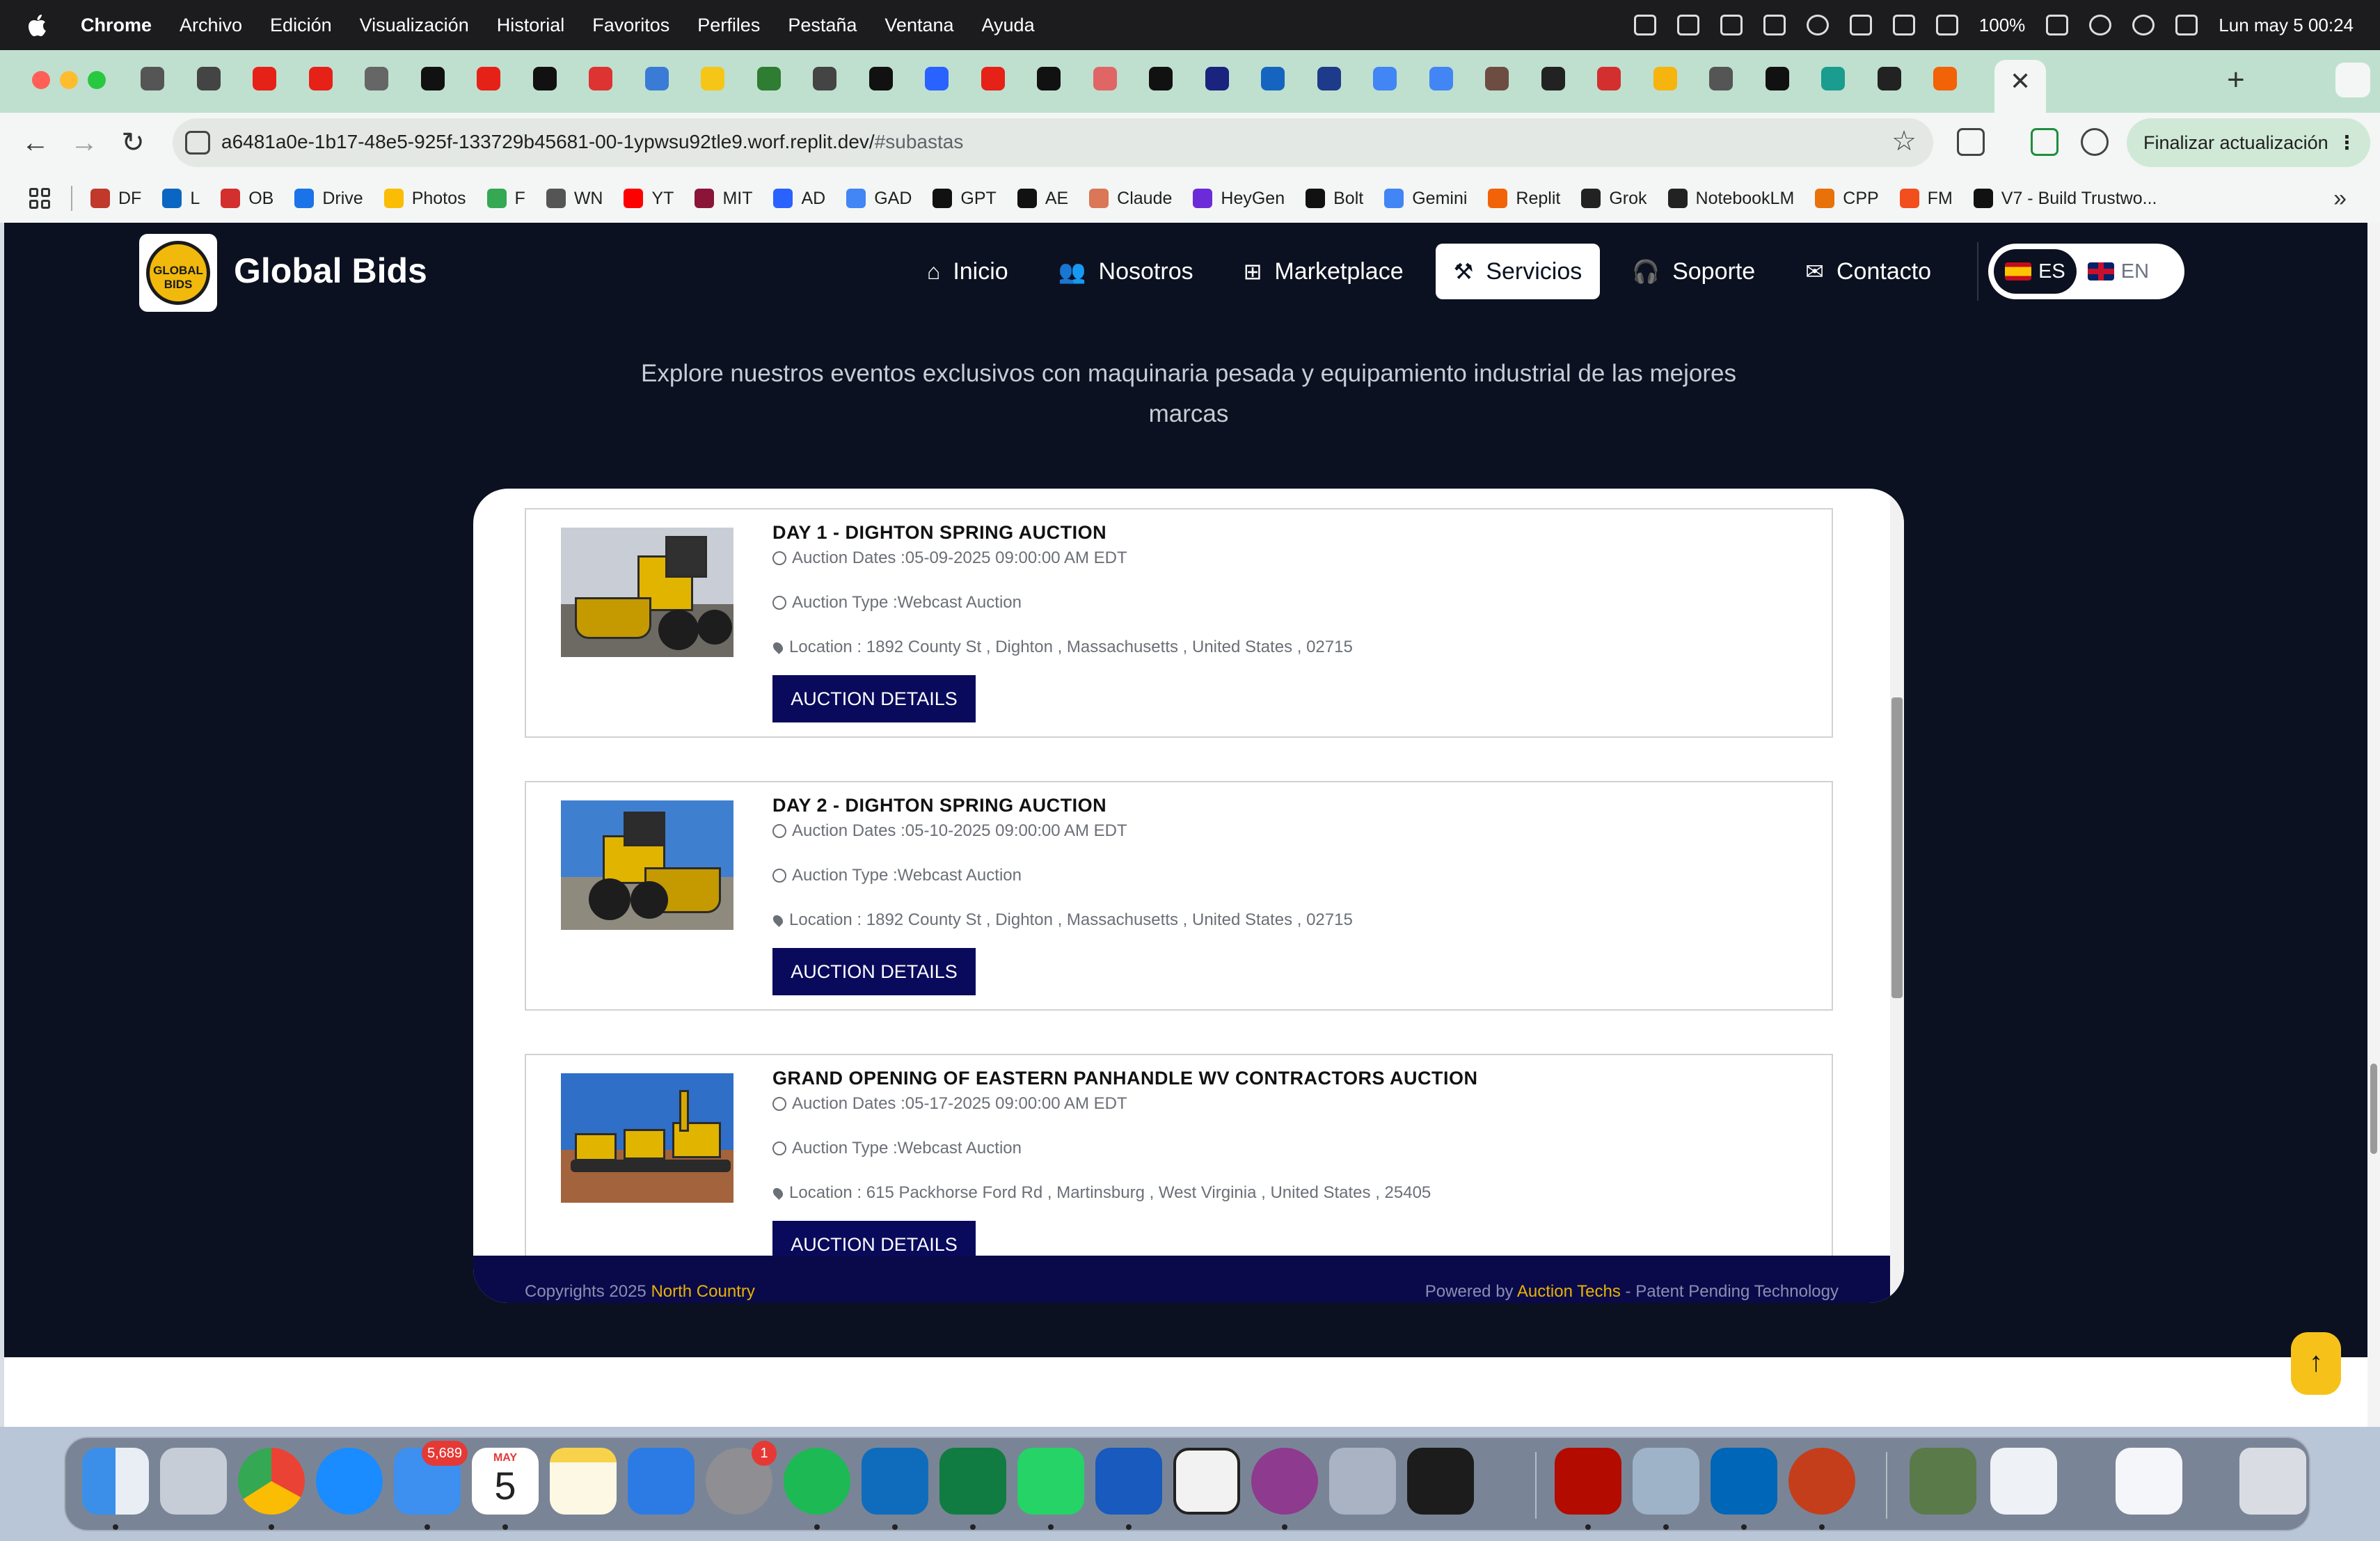 This screenshot has height=1541, width=2380. What do you see at coordinates (649, 199) in the screenshot?
I see `bookmark-item: YT` at bounding box center [649, 199].